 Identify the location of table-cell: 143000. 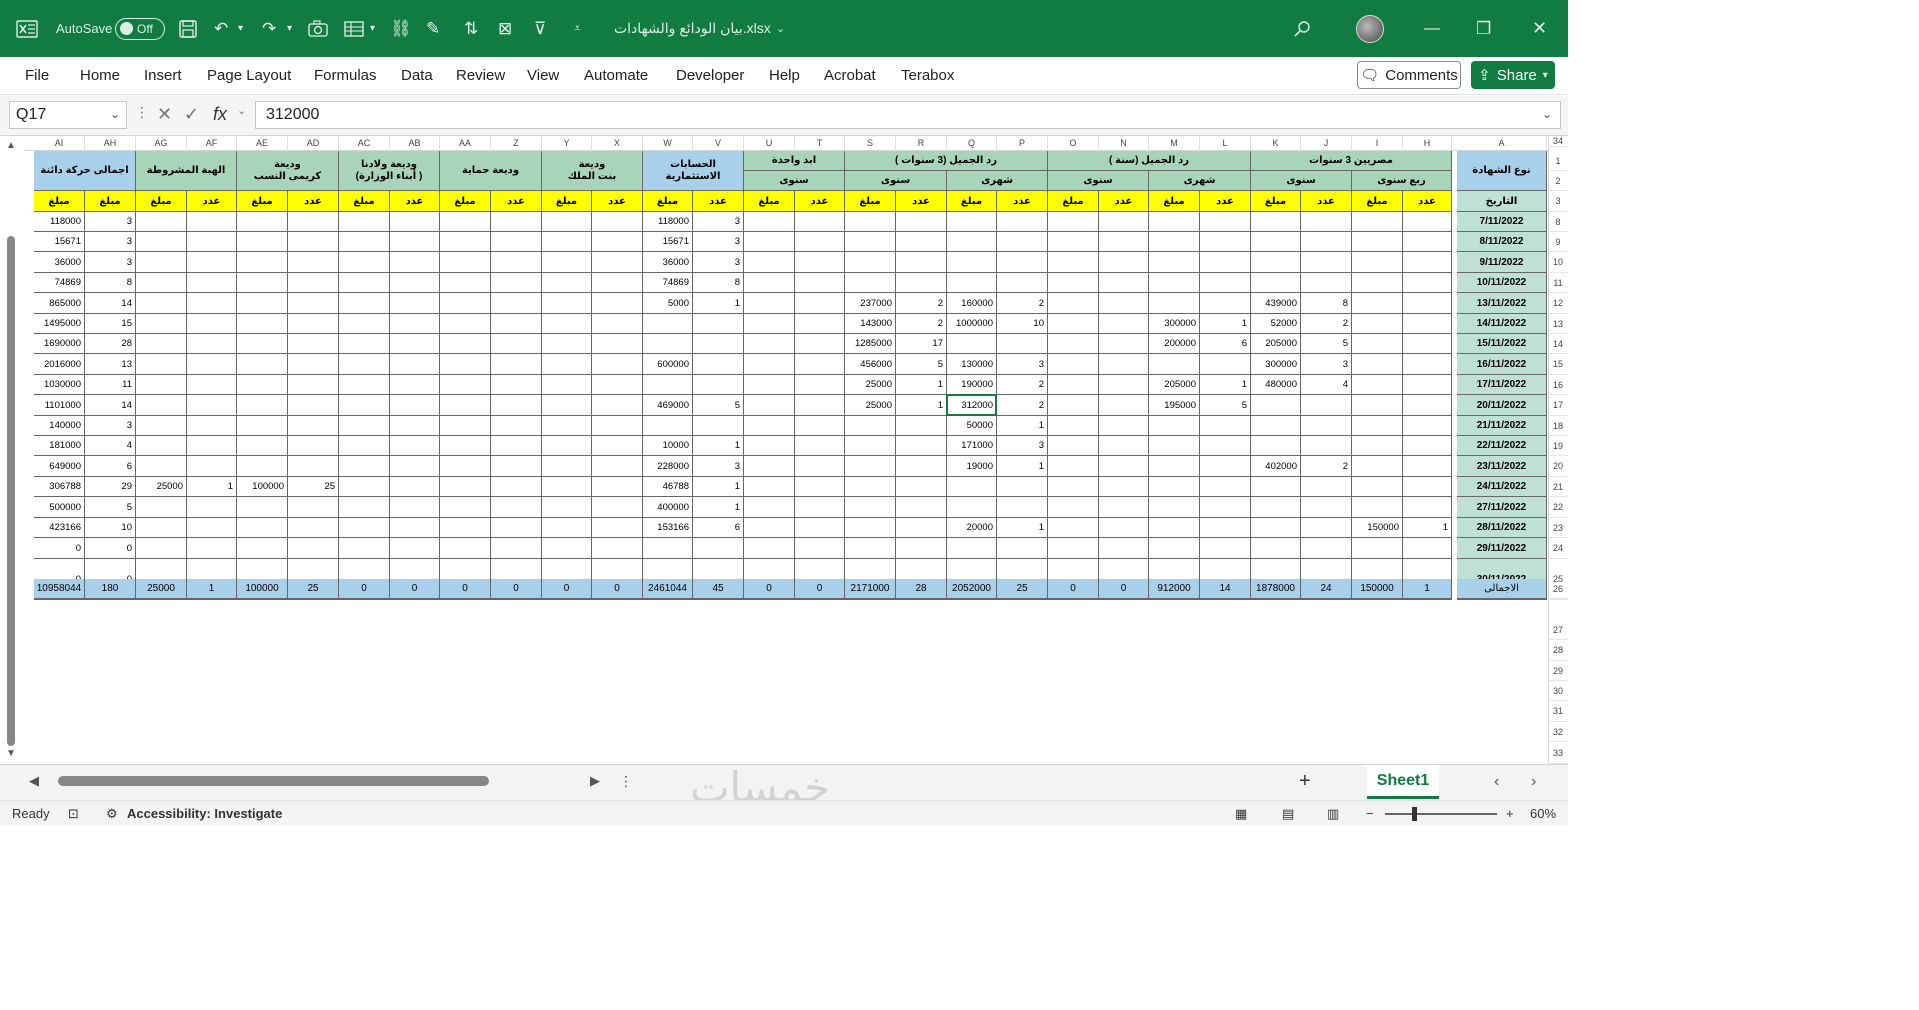
(870, 324).